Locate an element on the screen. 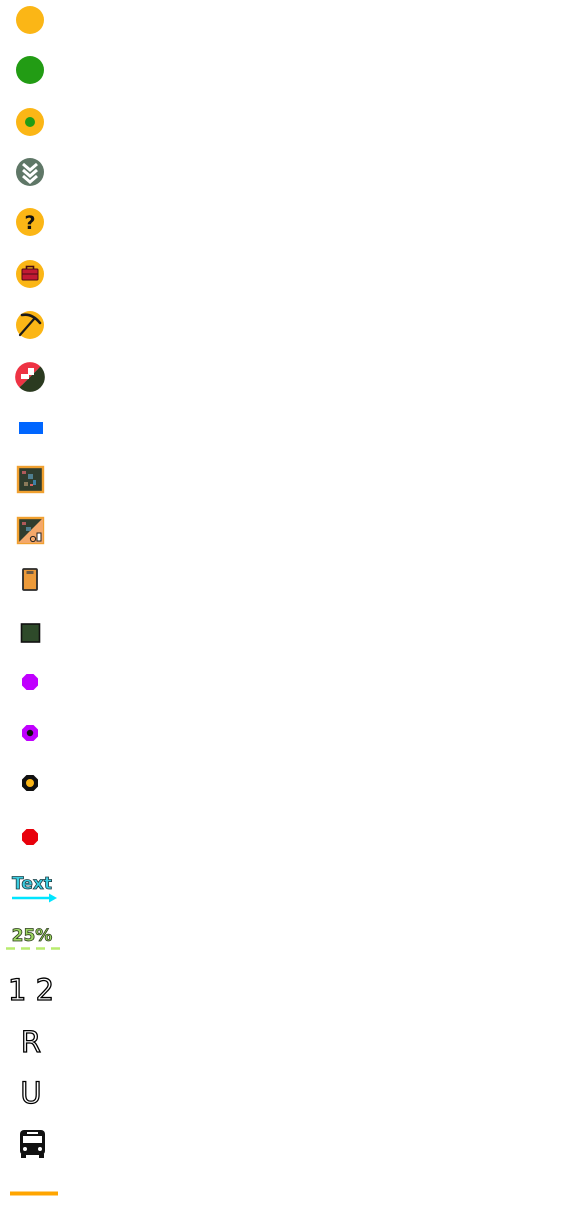  briefcase-icon is located at coordinates (32, 276).